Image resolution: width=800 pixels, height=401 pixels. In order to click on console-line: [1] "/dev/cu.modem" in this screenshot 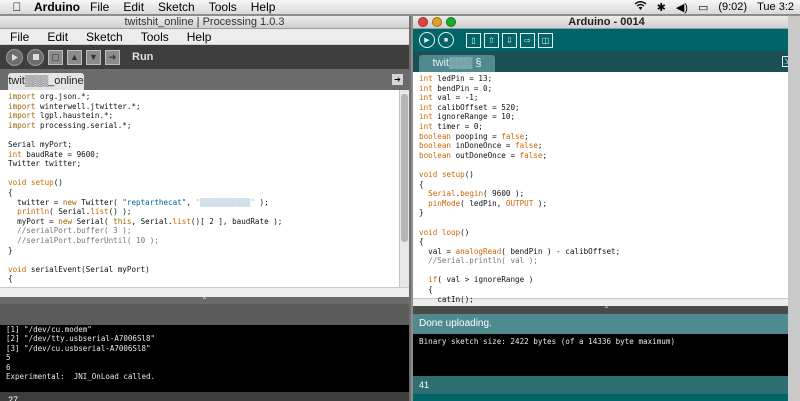, I will do `click(49, 329)`.